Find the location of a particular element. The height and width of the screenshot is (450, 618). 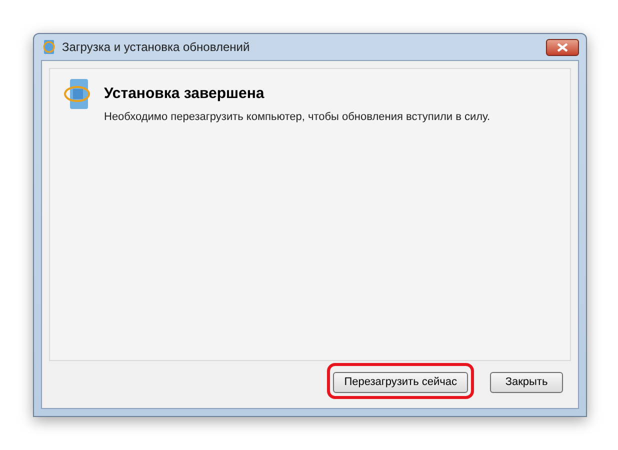

status-heading: Установка завершена is located at coordinates (185, 94).